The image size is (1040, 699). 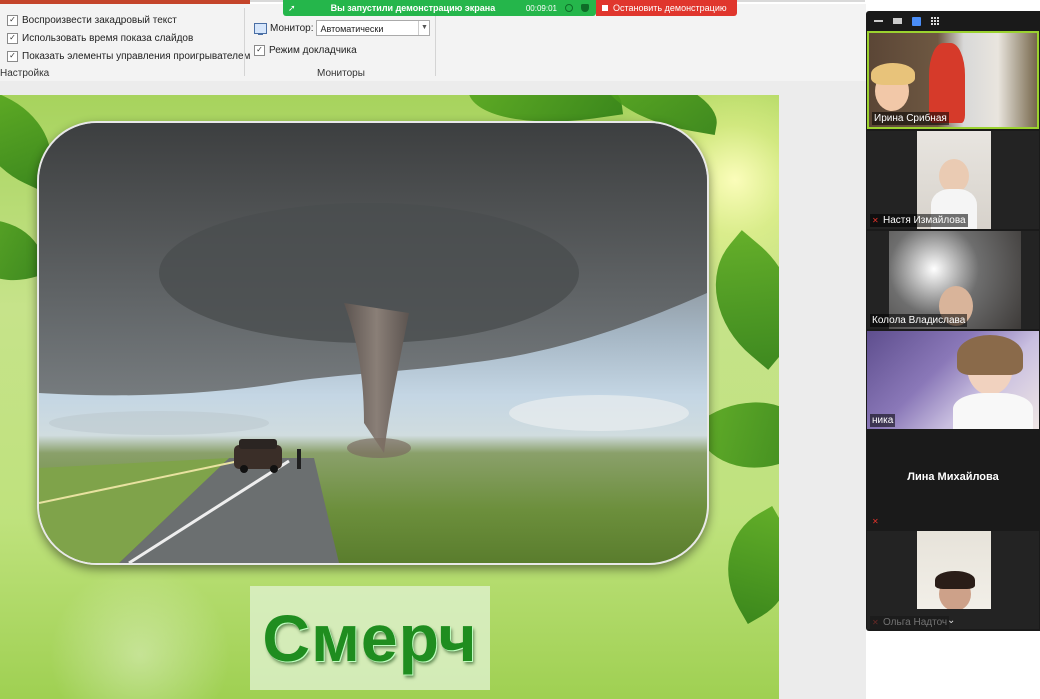 What do you see at coordinates (99, 20) in the screenshot?
I see `option-label: Воспроизвести закадровый текст` at bounding box center [99, 20].